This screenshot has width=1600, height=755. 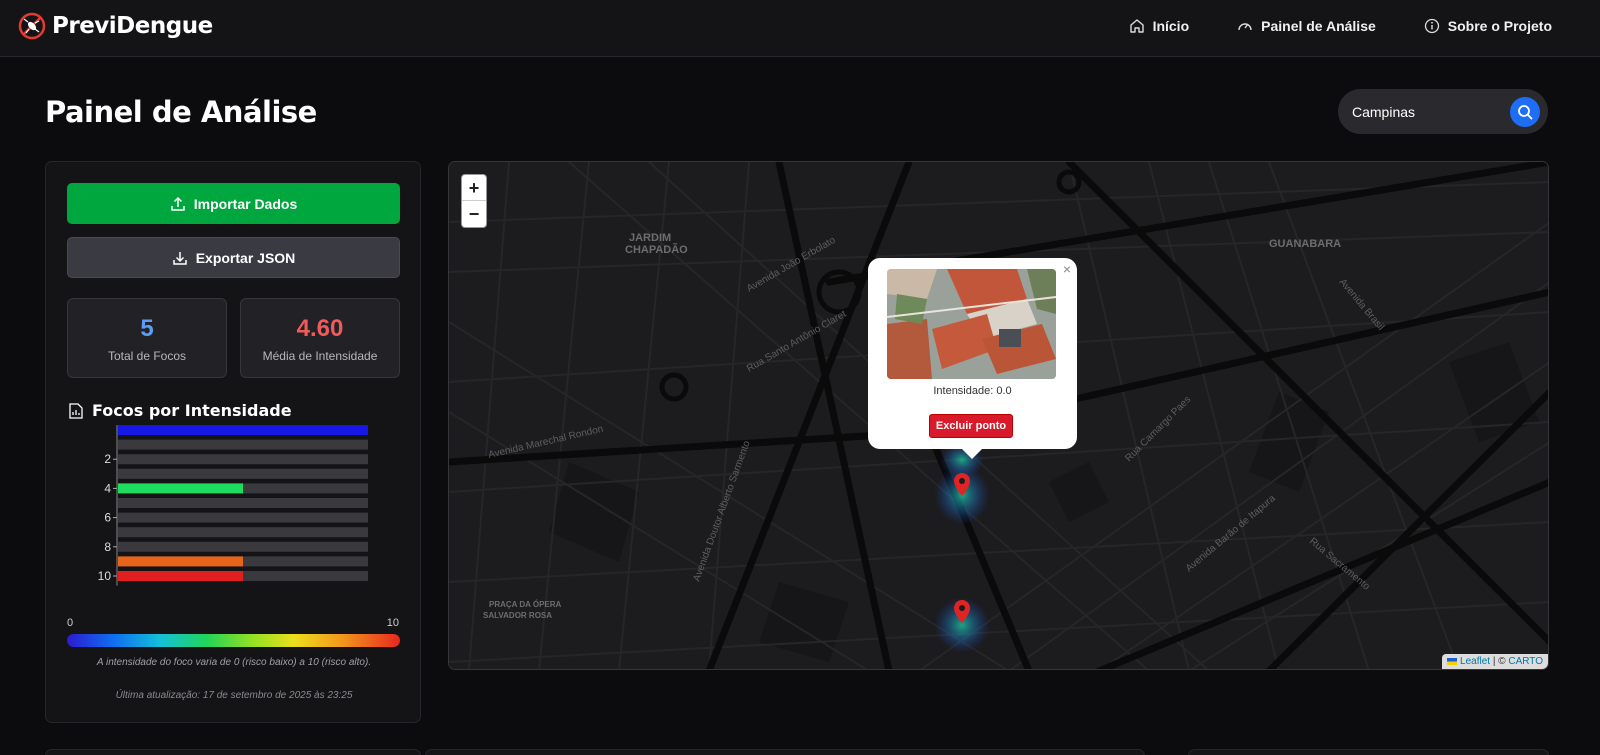 I want to click on map-label: GUANABARA, so click(x=1305, y=244).